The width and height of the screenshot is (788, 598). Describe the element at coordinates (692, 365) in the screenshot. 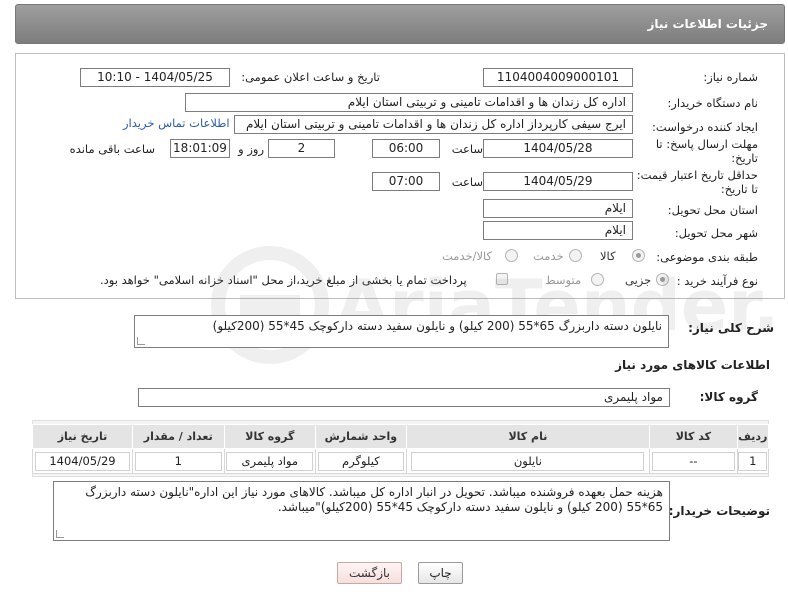

I see `goods-section-title: اطلاعات کالاهای مورد نیاز` at that location.